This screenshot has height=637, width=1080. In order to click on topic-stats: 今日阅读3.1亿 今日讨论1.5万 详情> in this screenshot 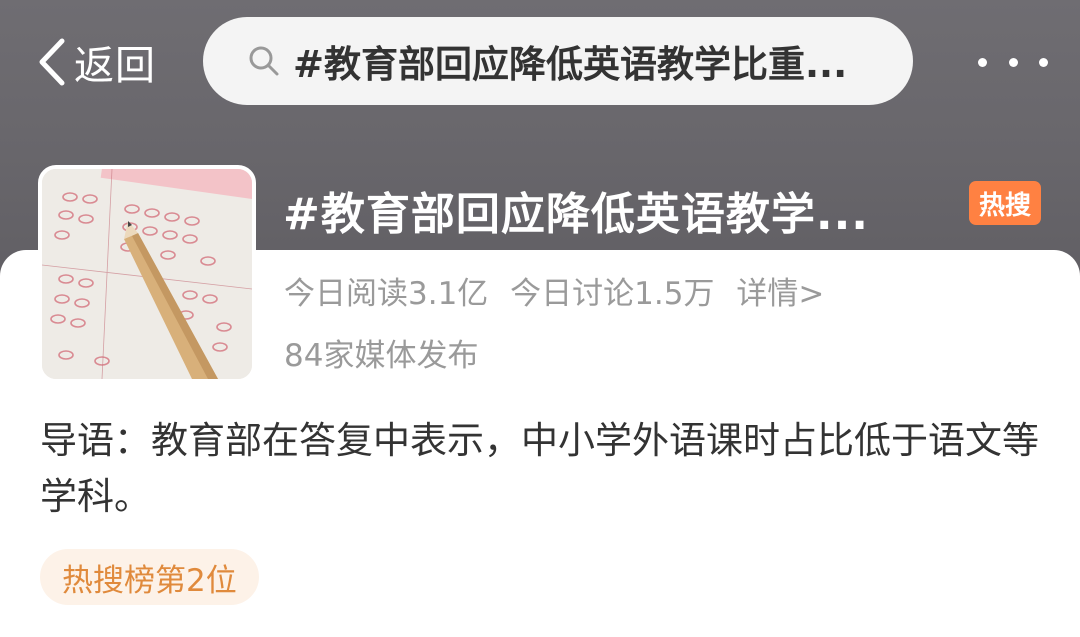, I will do `click(560, 290)`.